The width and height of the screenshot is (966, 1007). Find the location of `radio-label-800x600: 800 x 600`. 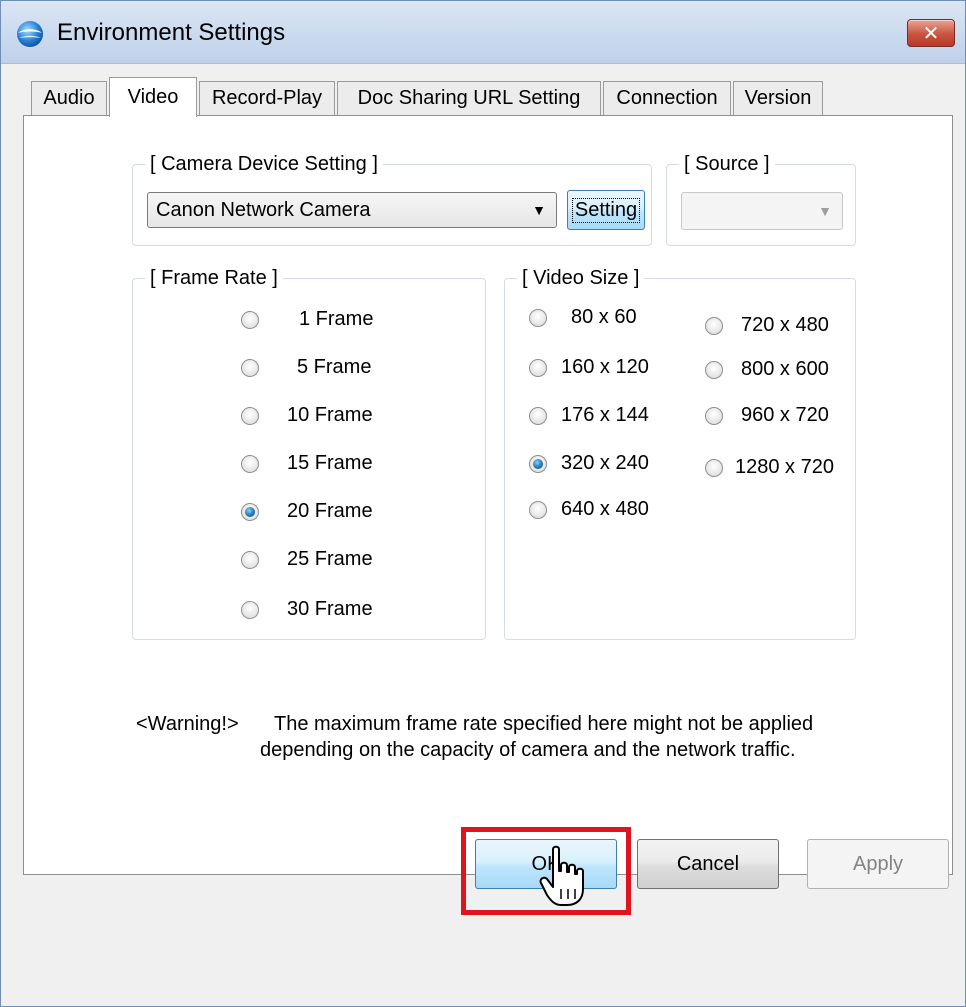

radio-label-800x600: 800 x 600 is located at coordinates (785, 369).